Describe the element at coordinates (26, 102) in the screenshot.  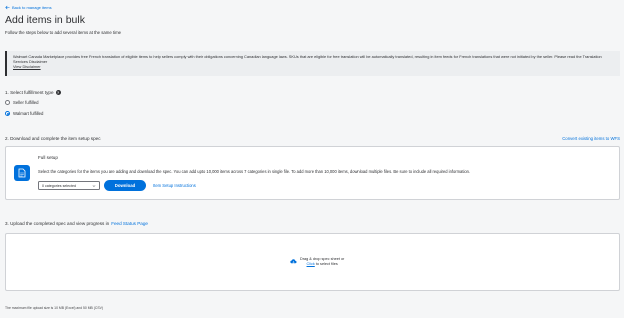
I see `radio-label: Seller fulfilled` at that location.